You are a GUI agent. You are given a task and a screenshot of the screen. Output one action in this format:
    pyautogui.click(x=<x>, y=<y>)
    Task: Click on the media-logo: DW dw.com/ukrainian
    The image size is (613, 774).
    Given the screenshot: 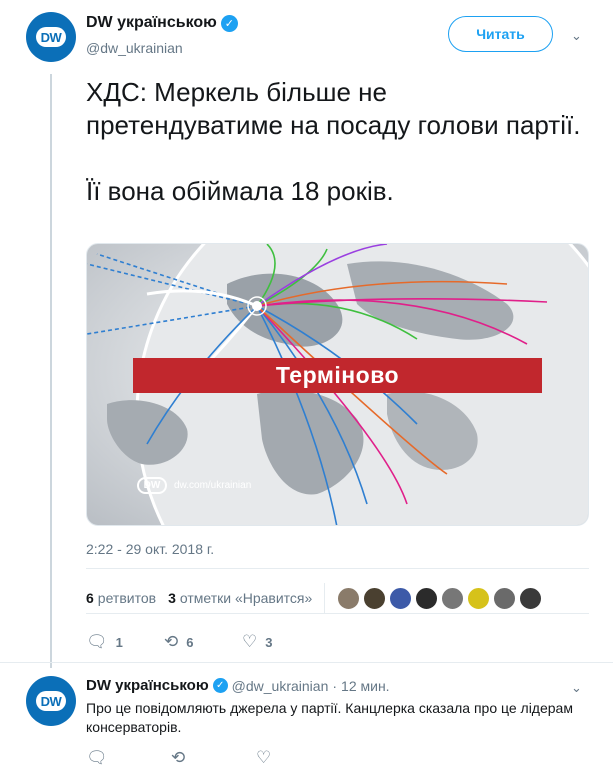 What is the action you would take?
    pyautogui.click(x=194, y=485)
    